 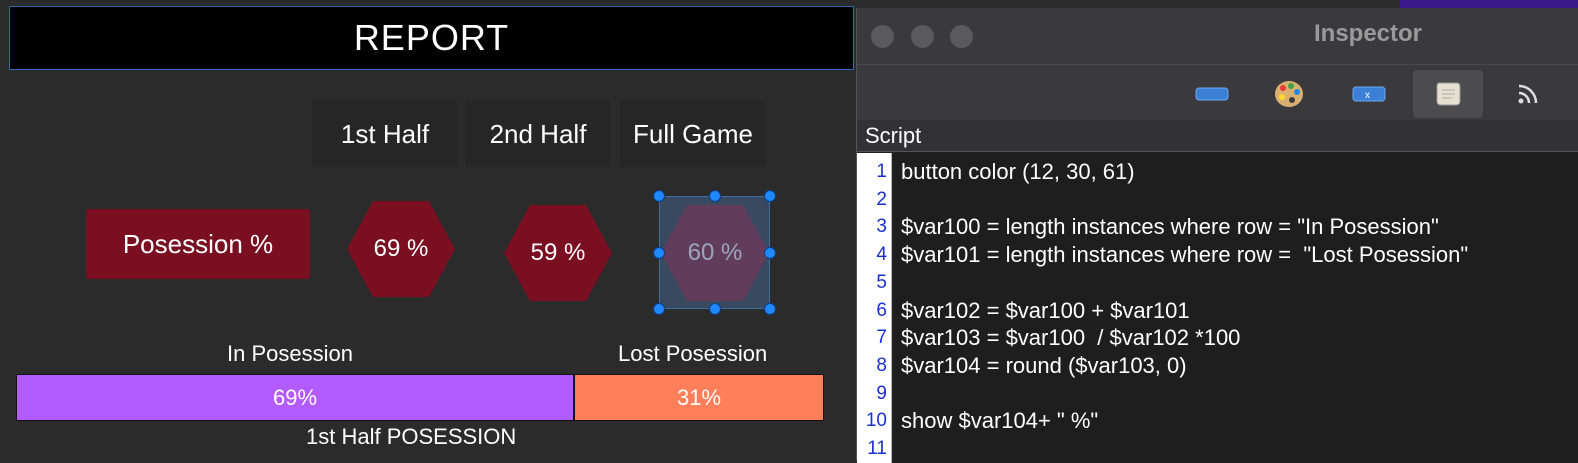 What do you see at coordinates (874, 308) in the screenshot?
I see `line-number-gutter: 1 2 3 4 5 6 7 8 9 10 11` at bounding box center [874, 308].